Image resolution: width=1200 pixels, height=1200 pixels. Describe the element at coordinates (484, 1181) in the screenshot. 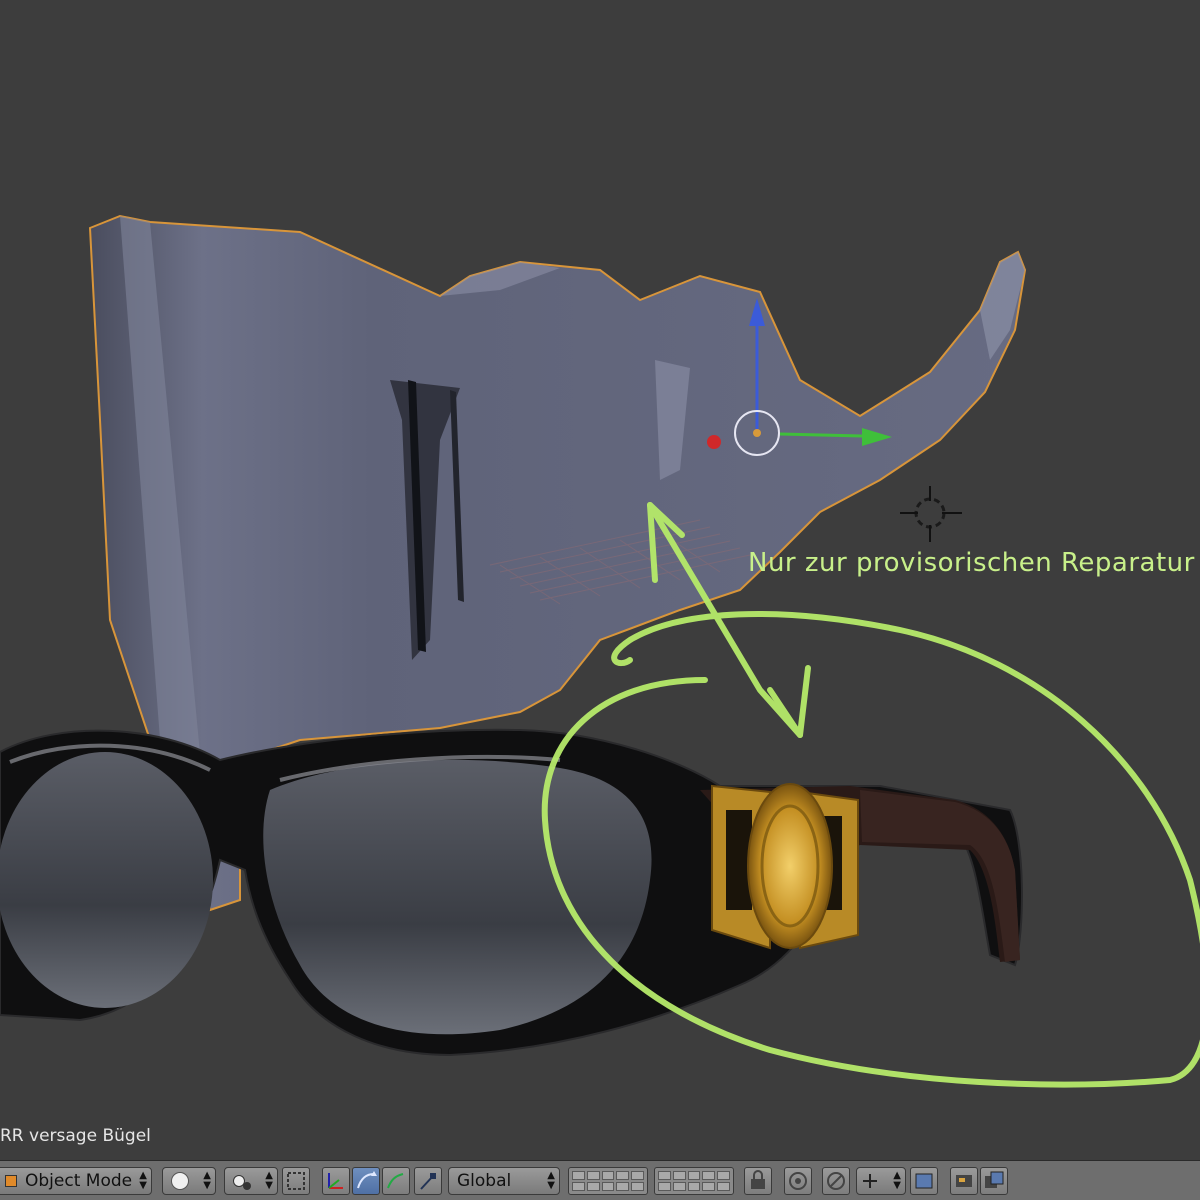

I see `orientation-label: Global` at that location.